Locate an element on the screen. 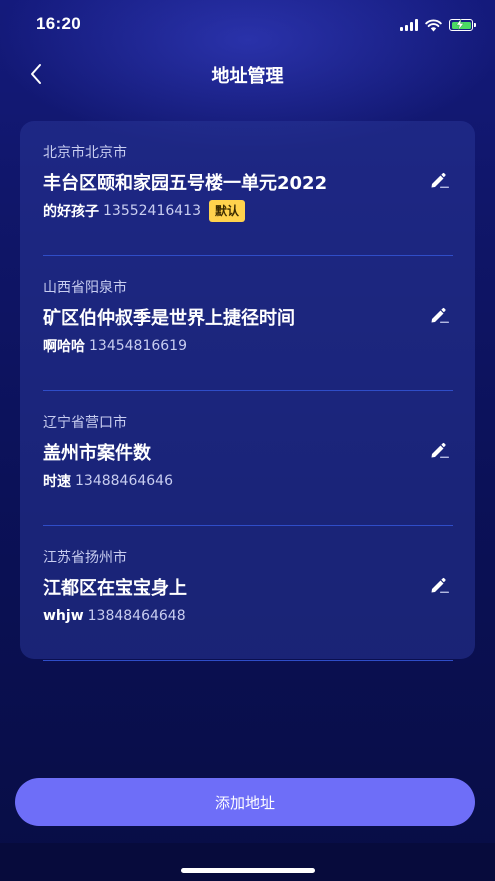  address-item: 山西省阳泉市 矿区伯仲叔季是世界上捷径时间 啊哈哈 13454816619 is located at coordinates (248, 323).